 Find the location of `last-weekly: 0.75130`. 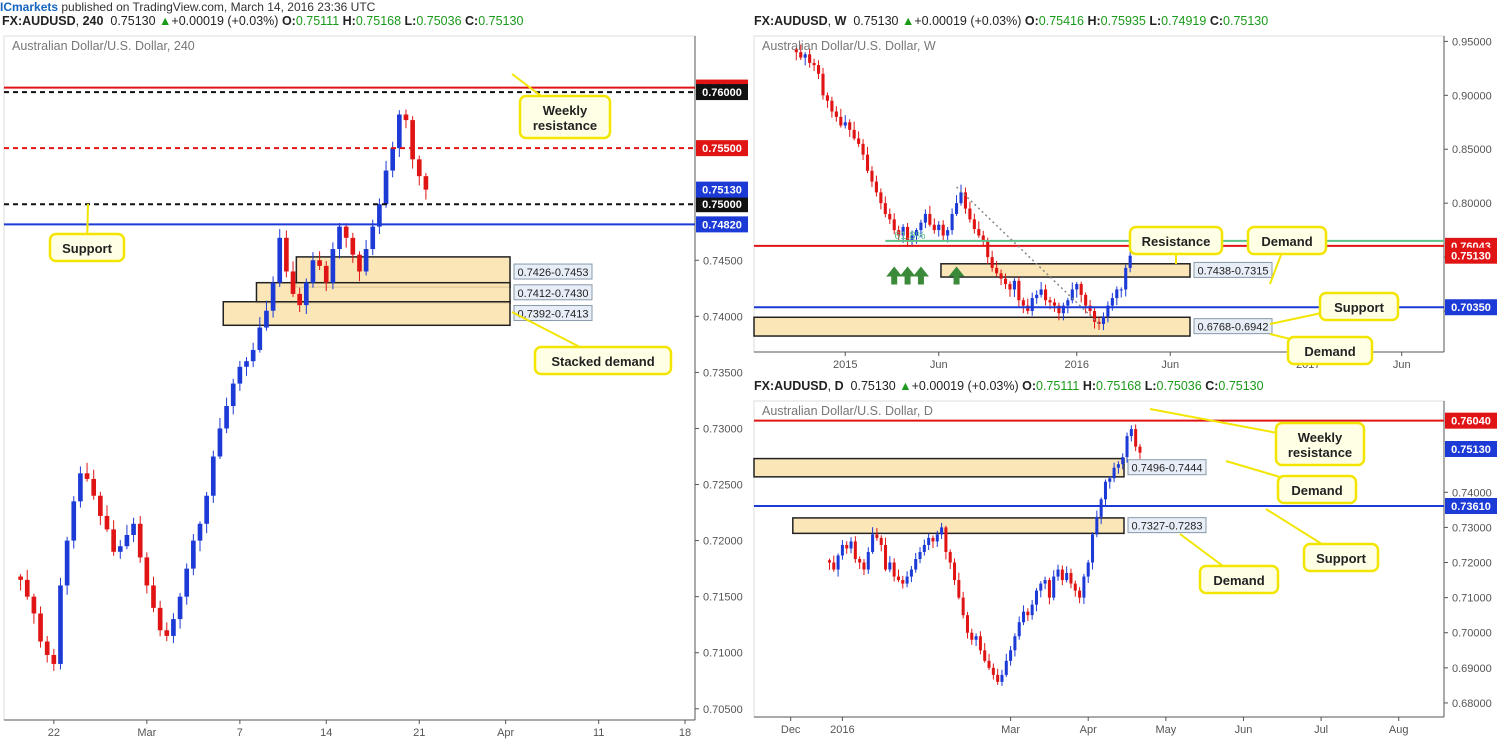

last-weekly: 0.75130 is located at coordinates (876, 21).